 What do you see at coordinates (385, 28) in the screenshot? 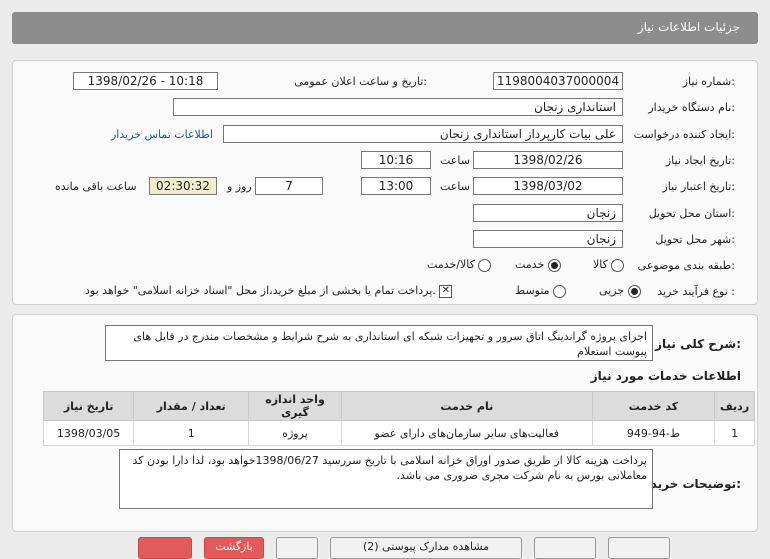
I see `page-header: جزئیات اطلاعات نیاز` at bounding box center [385, 28].